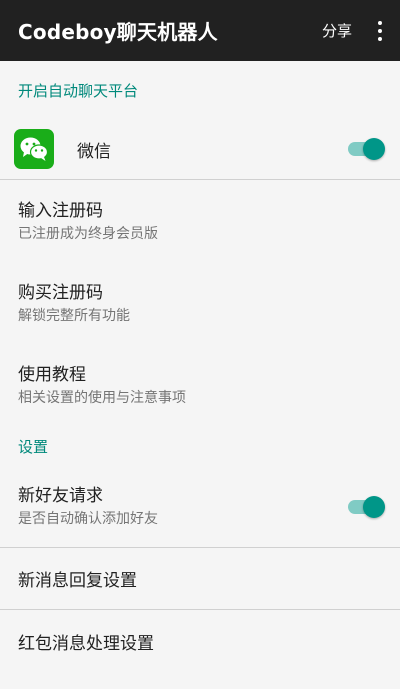 The width and height of the screenshot is (400, 689). Describe the element at coordinates (60, 496) in the screenshot. I see `friend-request-title: 新好友请求` at that location.